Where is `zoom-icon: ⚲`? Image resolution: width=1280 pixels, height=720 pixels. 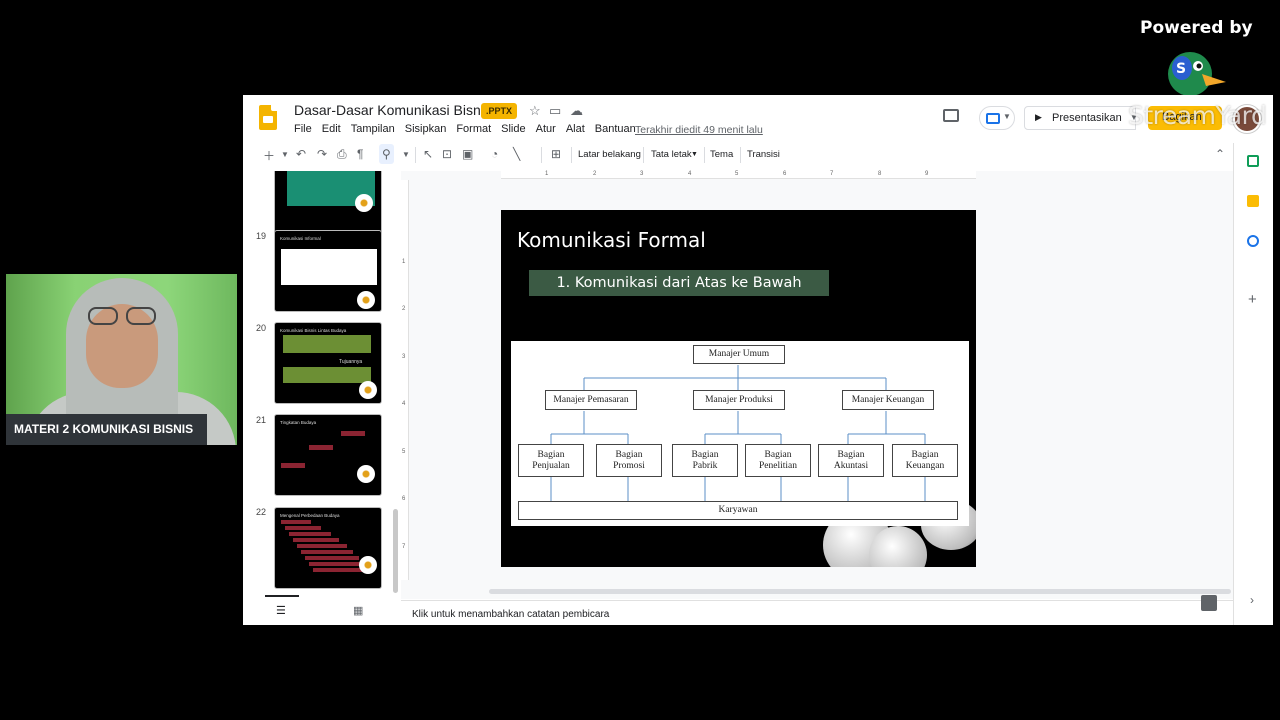
zoom-icon: ⚲ is located at coordinates (386, 154).